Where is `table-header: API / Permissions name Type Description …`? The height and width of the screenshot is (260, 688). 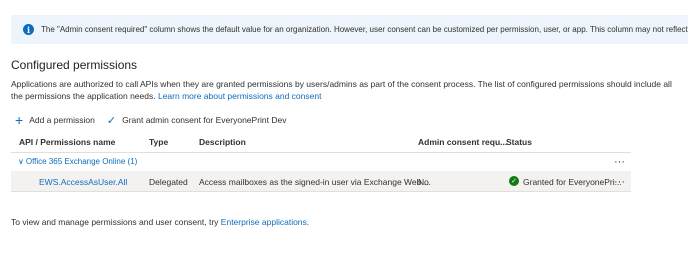
table-header: API / Permissions name Type Description … is located at coordinates (321, 142).